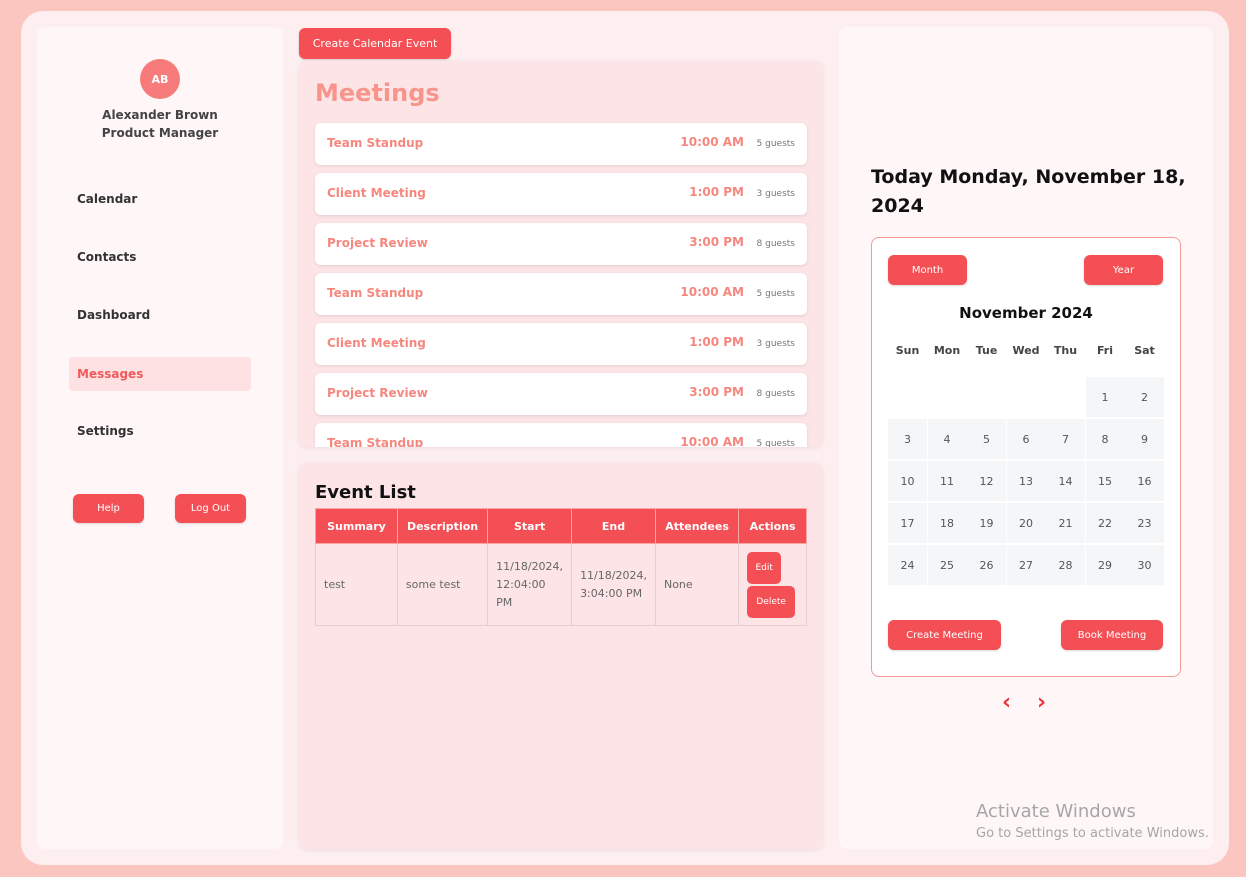 The image size is (1246, 877). I want to click on calendar-day: 30, so click(1144, 565).